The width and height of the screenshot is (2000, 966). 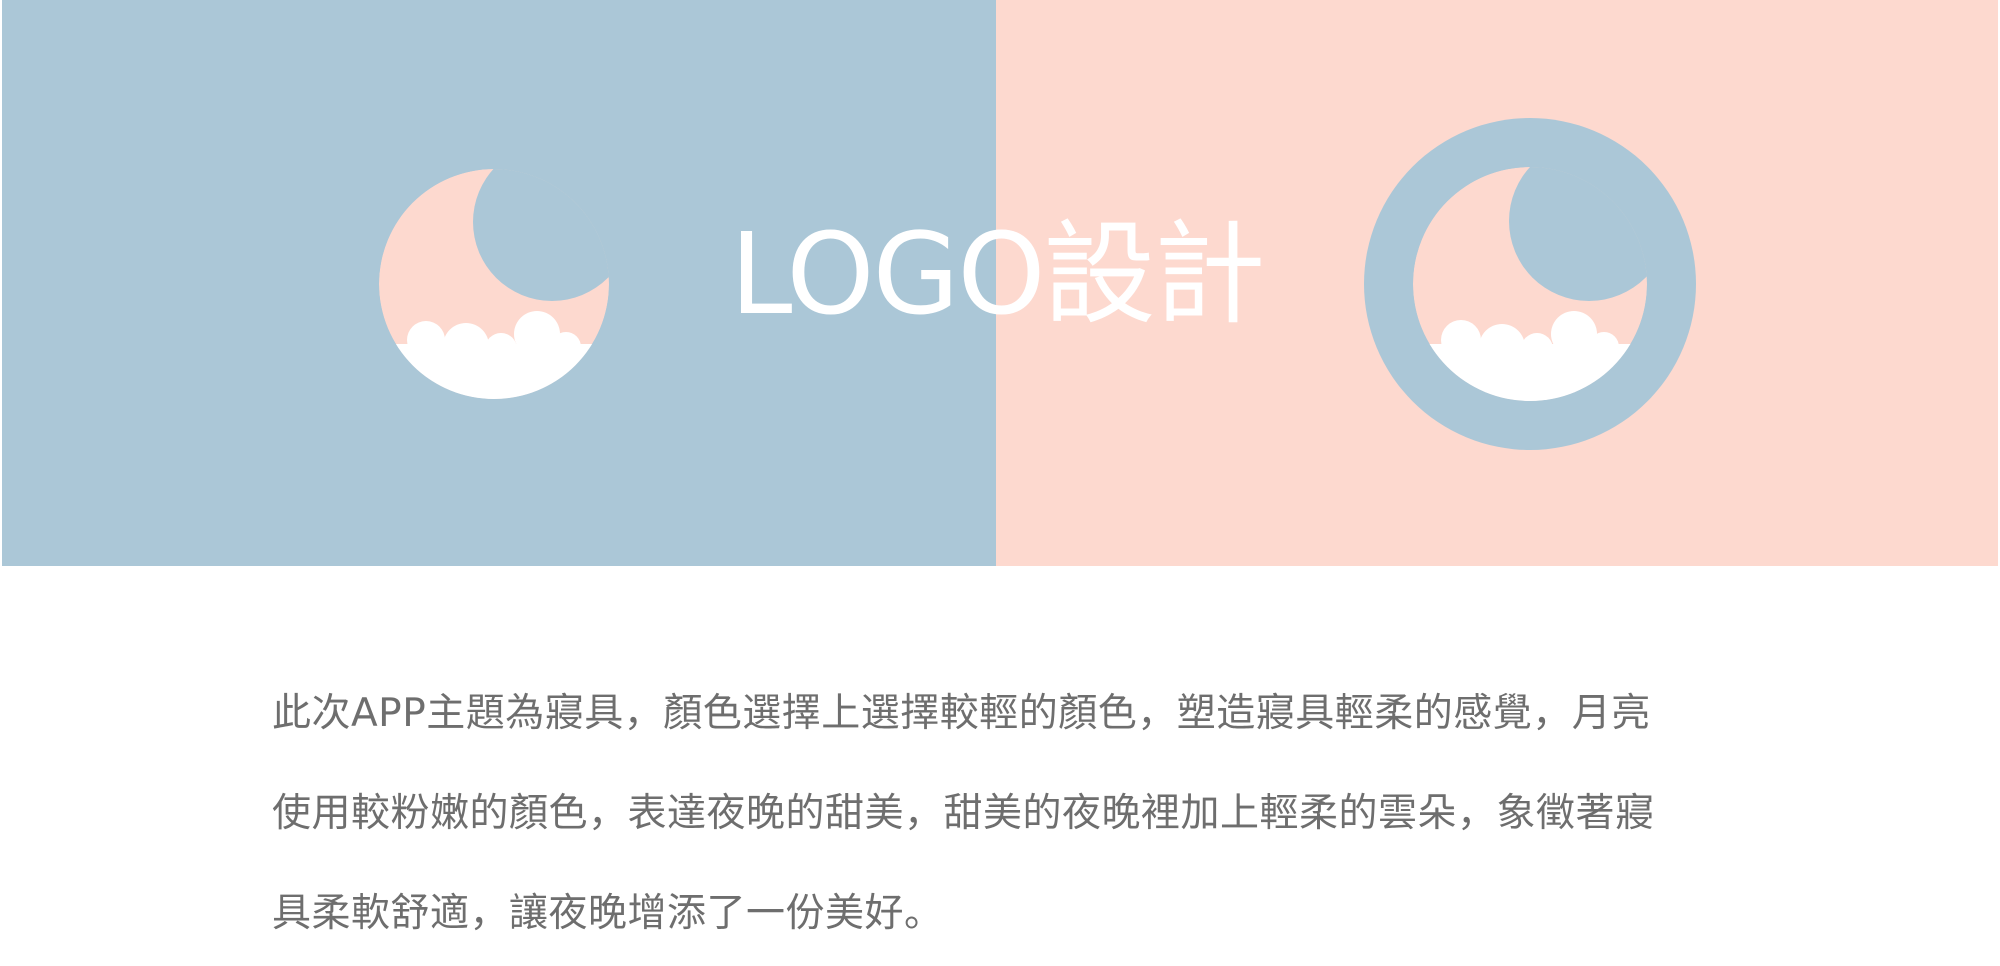 I want to click on description-line: 使用較粉嫩的顏色，表達夜晚的甜美，甜美的夜晚裡加上輕柔的雲朵，象徵著寢, so click(x=963, y=813).